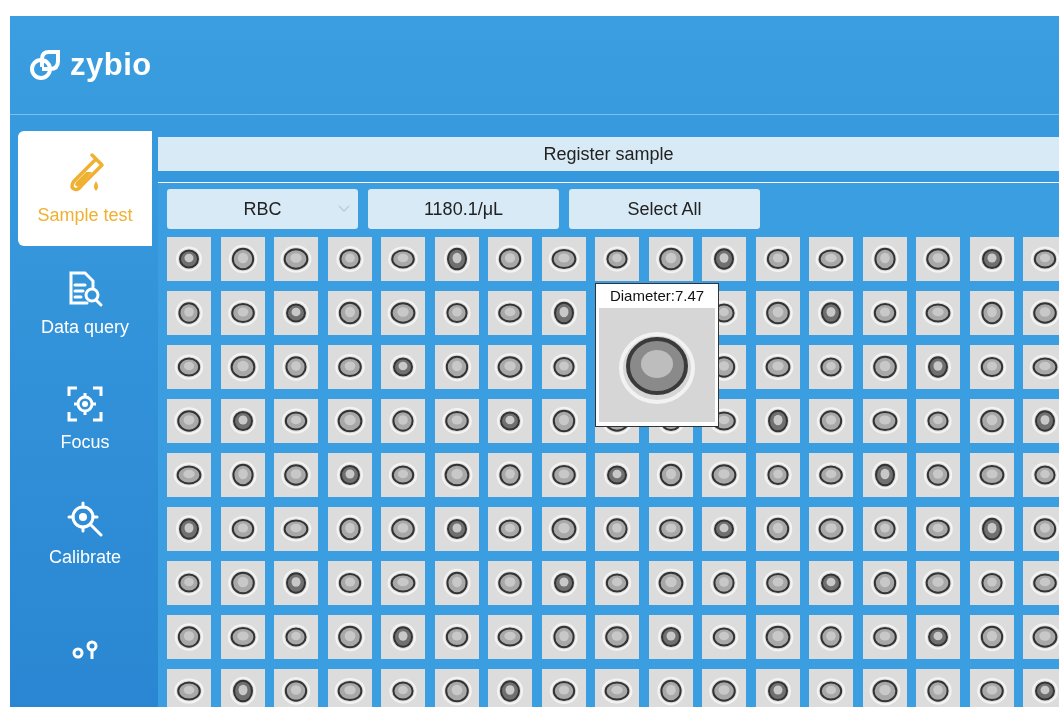 The width and height of the screenshot is (1059, 707). What do you see at coordinates (85, 534) in the screenshot?
I see `sidebar-item: Calibrate` at bounding box center [85, 534].